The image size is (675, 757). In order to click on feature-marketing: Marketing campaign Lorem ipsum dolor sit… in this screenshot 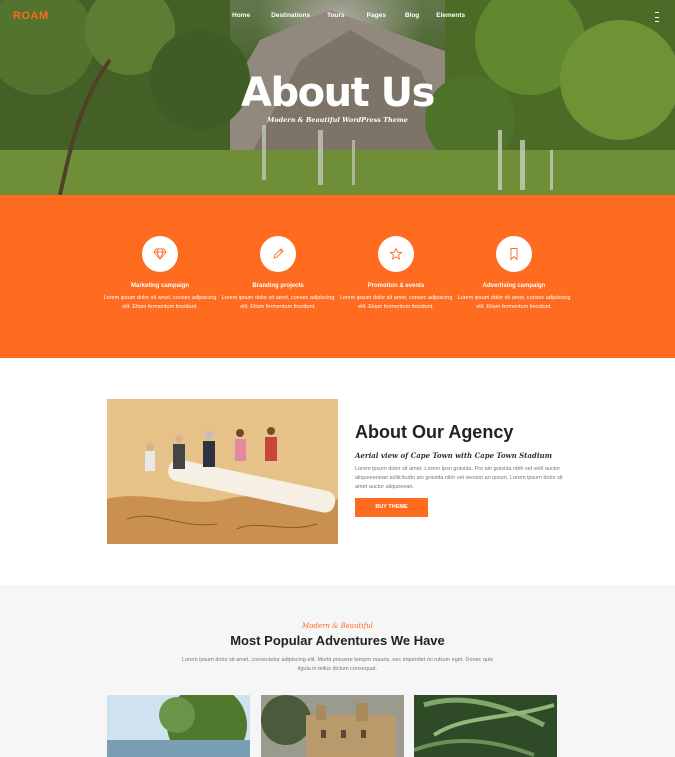, I will do `click(160, 274)`.